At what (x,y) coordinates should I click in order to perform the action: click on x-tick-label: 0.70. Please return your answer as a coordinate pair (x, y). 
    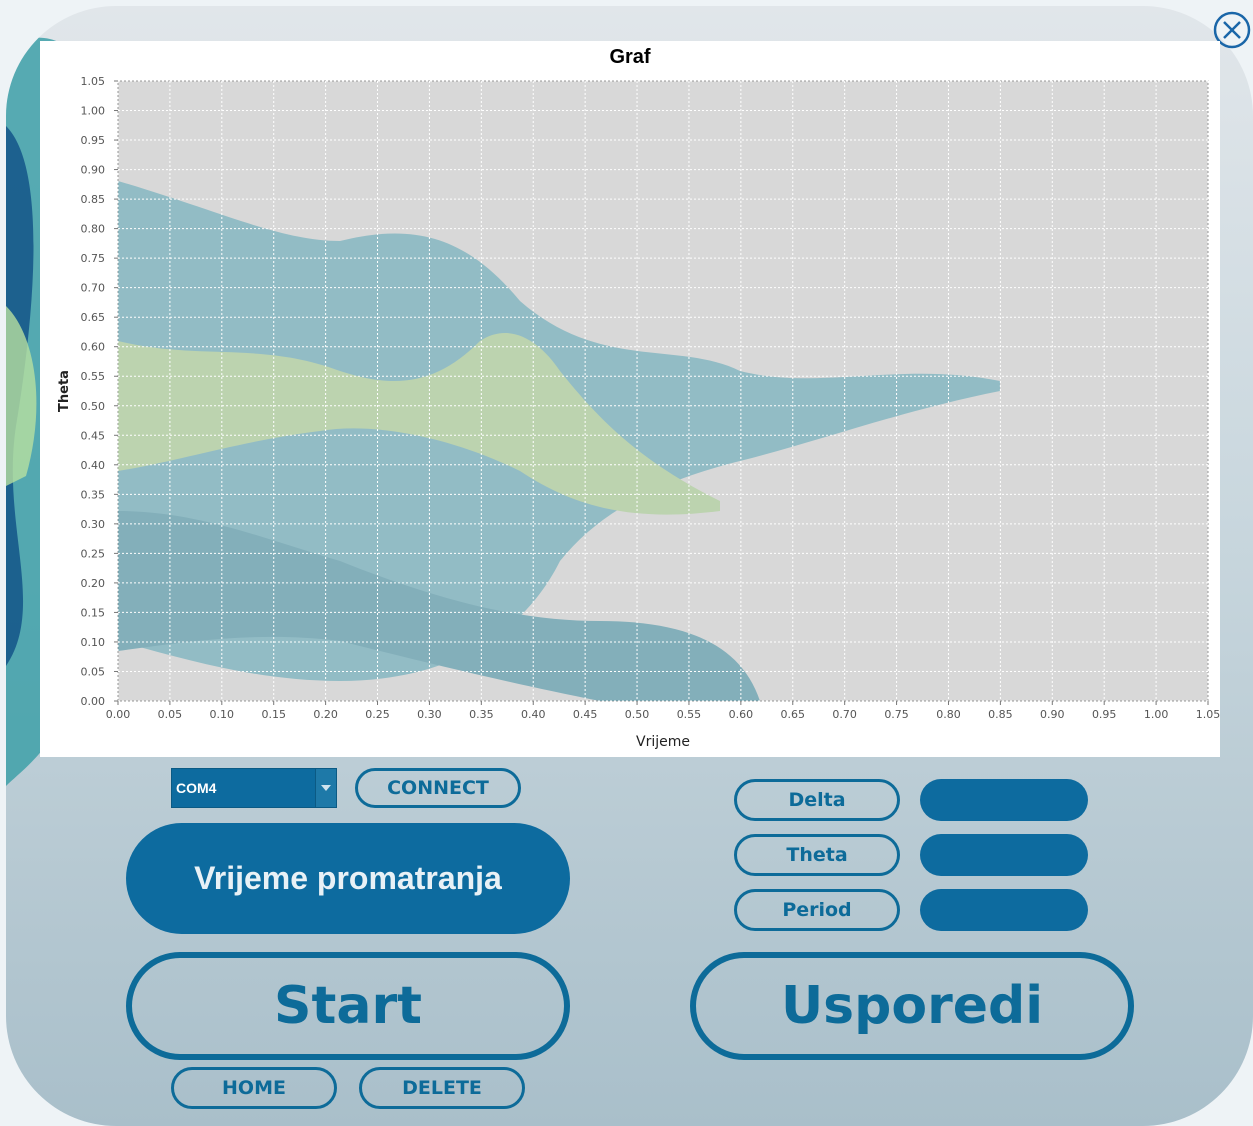
    Looking at the image, I should click on (844, 714).